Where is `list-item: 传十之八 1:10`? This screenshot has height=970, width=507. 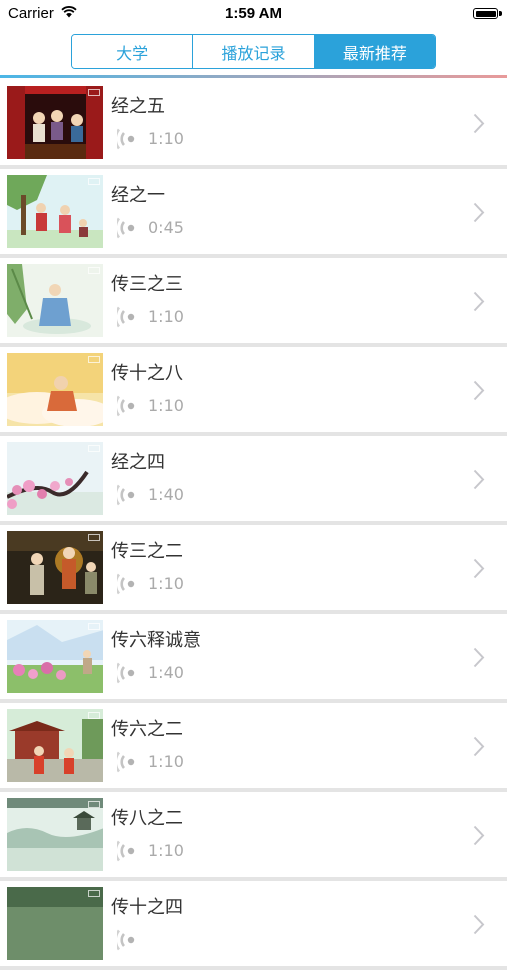 list-item: 传十之八 1:10 is located at coordinates (253, 391).